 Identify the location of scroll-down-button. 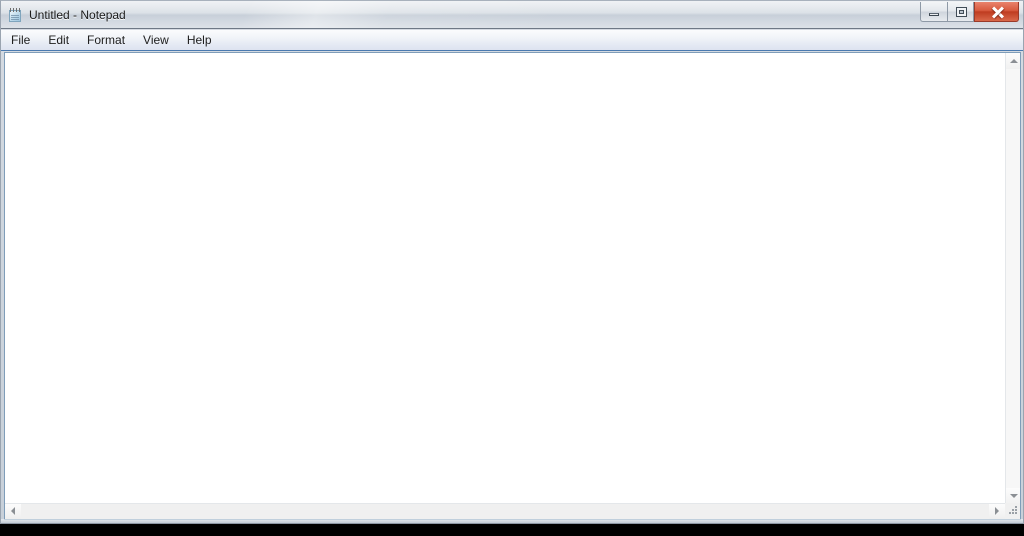
(1013, 496).